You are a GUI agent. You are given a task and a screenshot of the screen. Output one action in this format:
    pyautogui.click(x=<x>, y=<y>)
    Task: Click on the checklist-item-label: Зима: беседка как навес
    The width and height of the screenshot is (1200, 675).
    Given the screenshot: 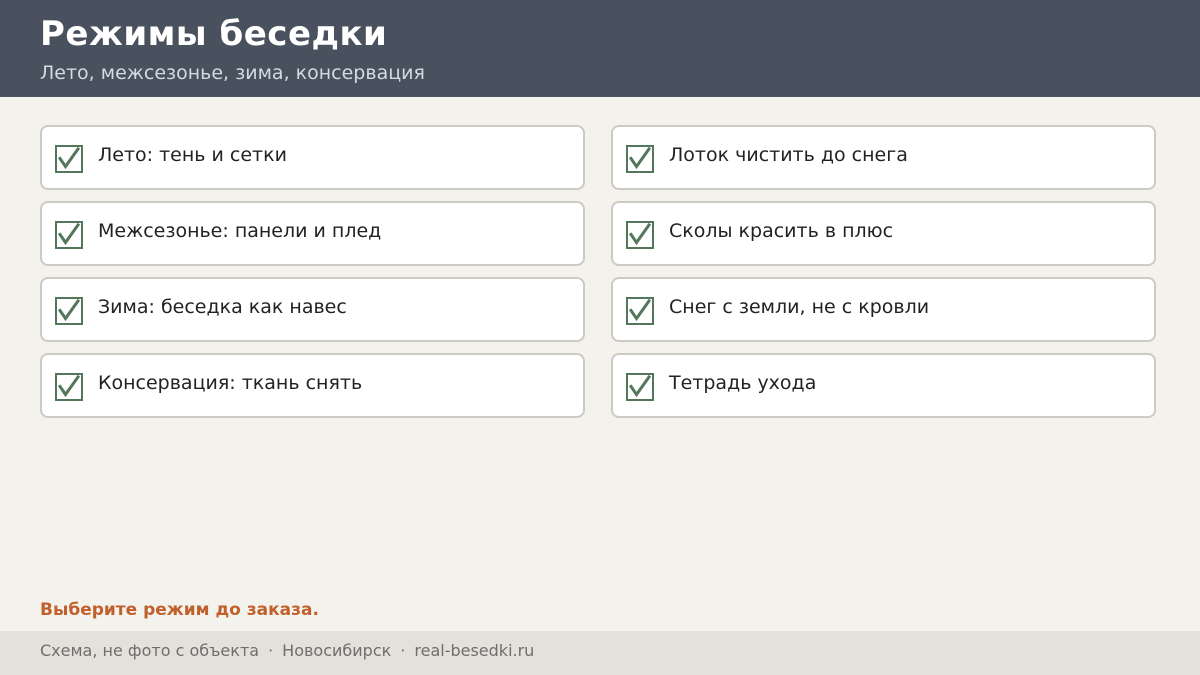 What is the action you would take?
    pyautogui.click(x=222, y=307)
    